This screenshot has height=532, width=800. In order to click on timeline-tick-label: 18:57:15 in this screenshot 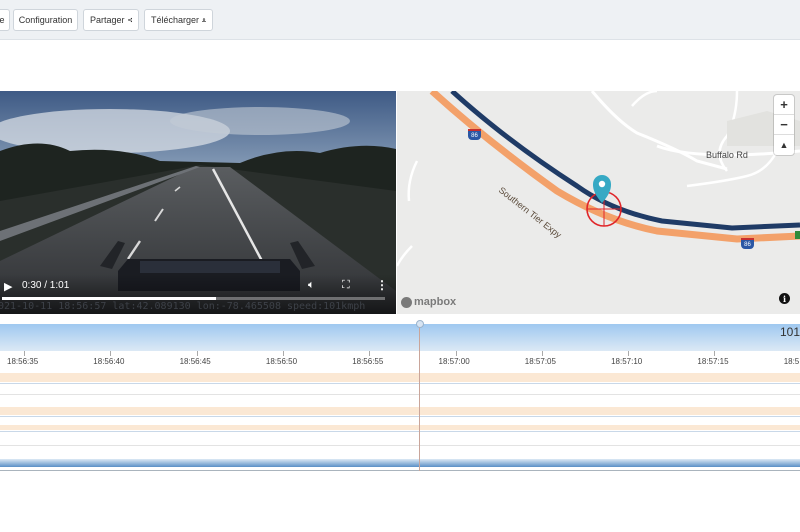, I will do `click(713, 361)`.